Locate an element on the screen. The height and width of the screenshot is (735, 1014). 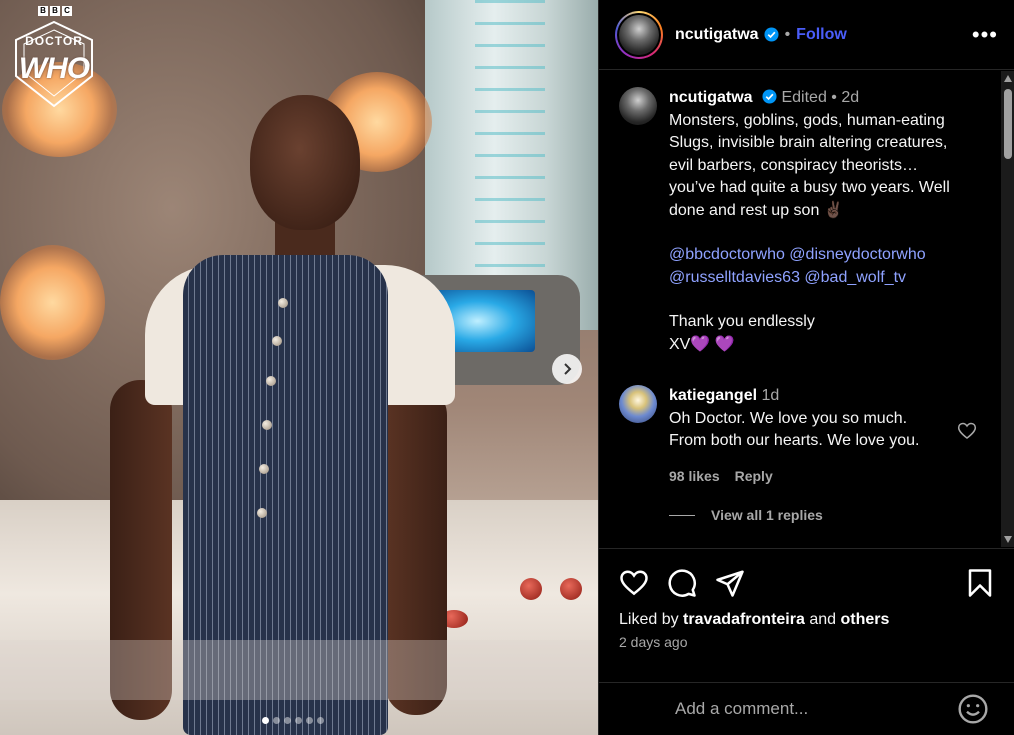
post-header: ncutigatwa • Follow ••• is located at coordinates (806, 35).